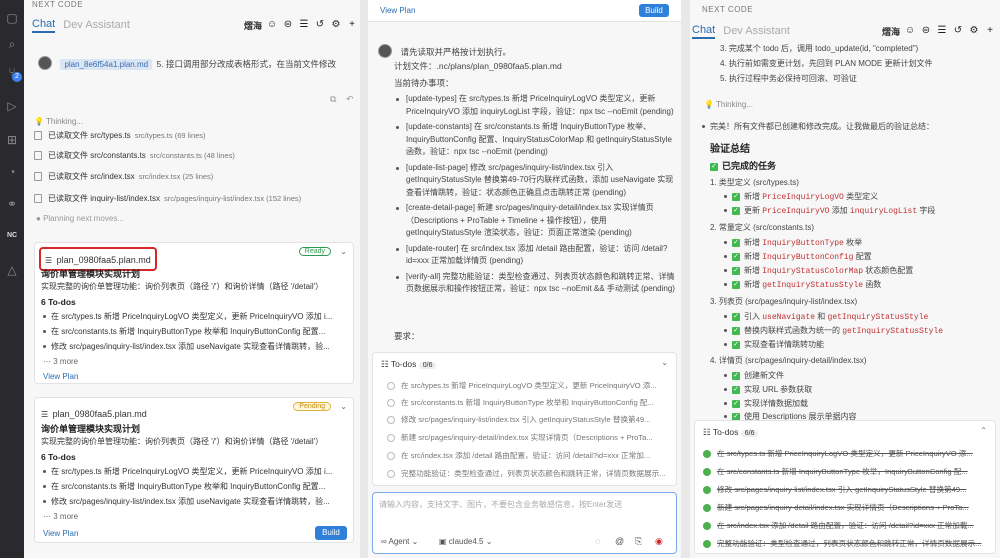 This screenshot has width=1000, height=558. Describe the element at coordinates (798, 257) in the screenshot. I see `task-line: ✓ 新增 InquiryButtonConfig 配置` at that location.